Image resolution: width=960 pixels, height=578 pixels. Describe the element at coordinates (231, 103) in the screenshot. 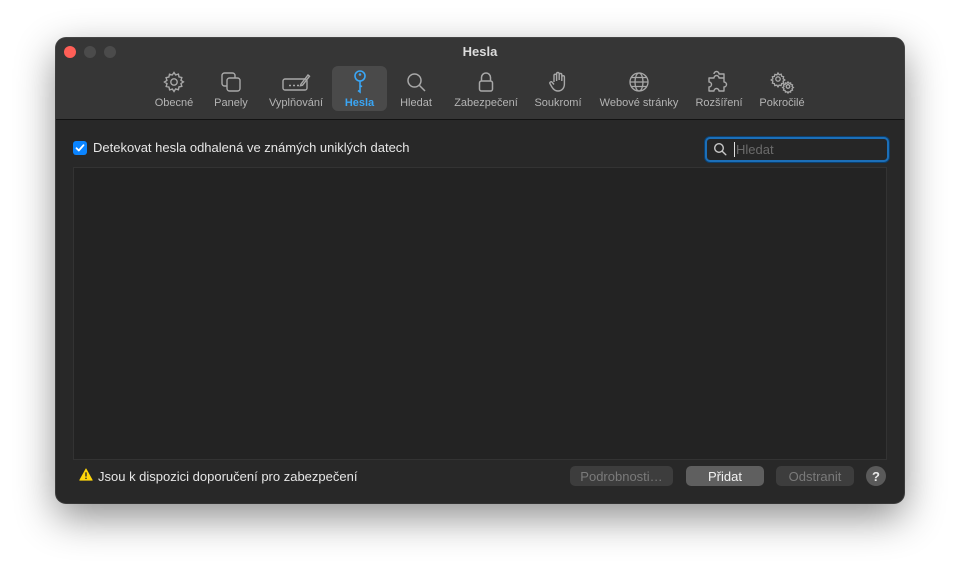

I see `tab-label: Panely` at that location.